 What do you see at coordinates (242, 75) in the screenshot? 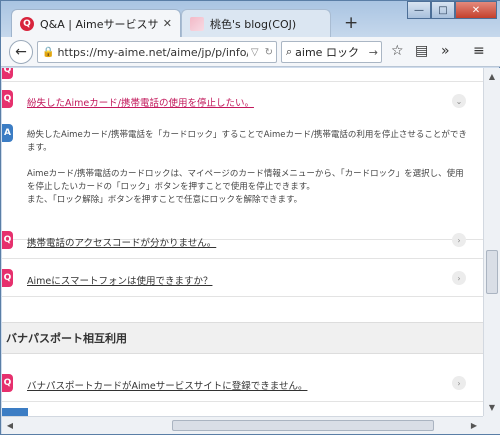
I see `faq-row-partial: Q` at bounding box center [242, 75].